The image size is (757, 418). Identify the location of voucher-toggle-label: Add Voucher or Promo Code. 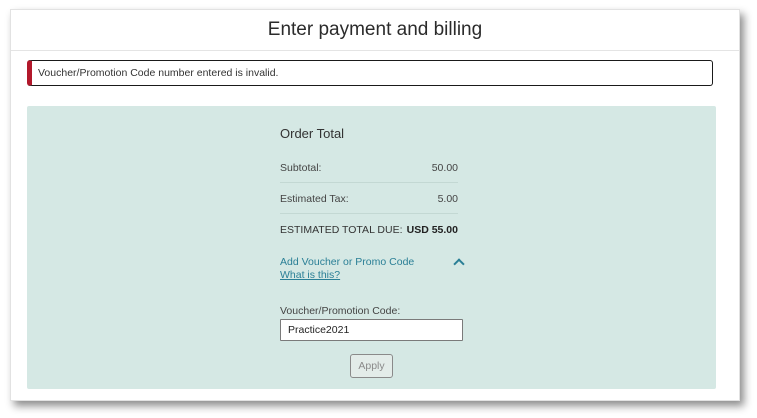
(347, 262).